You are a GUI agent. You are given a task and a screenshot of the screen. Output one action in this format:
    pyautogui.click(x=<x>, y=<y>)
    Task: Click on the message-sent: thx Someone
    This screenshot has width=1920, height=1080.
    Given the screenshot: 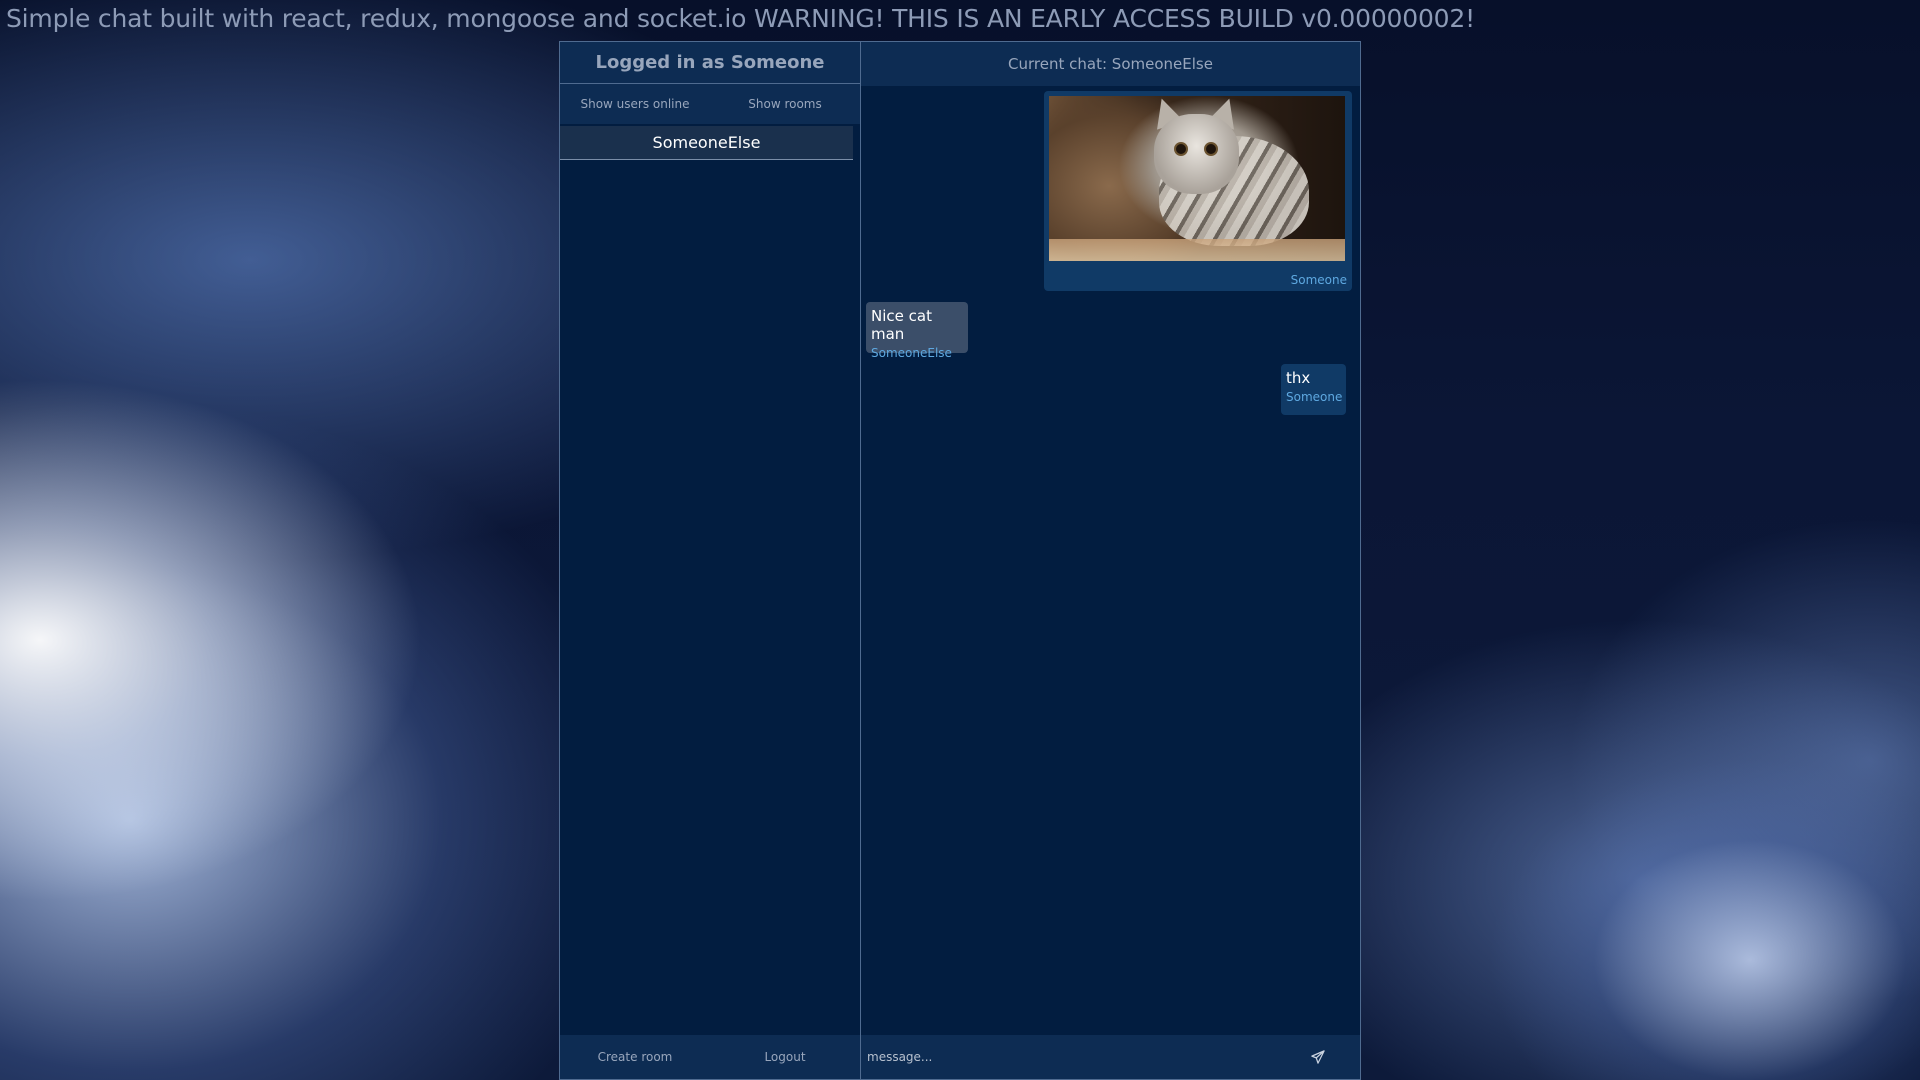 What is the action you would take?
    pyautogui.click(x=1313, y=389)
    